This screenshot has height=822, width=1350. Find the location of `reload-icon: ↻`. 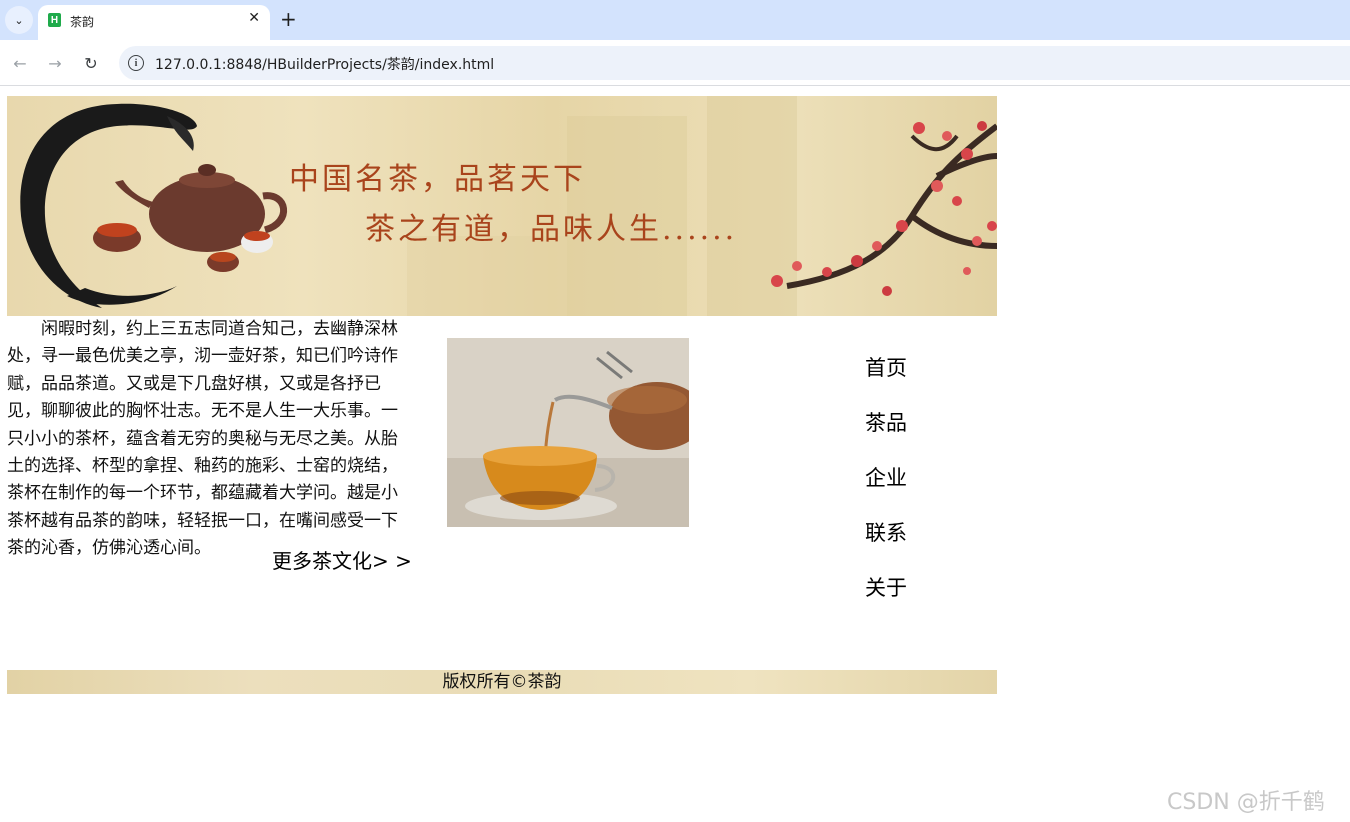

reload-icon: ↻ is located at coordinates (91, 63).